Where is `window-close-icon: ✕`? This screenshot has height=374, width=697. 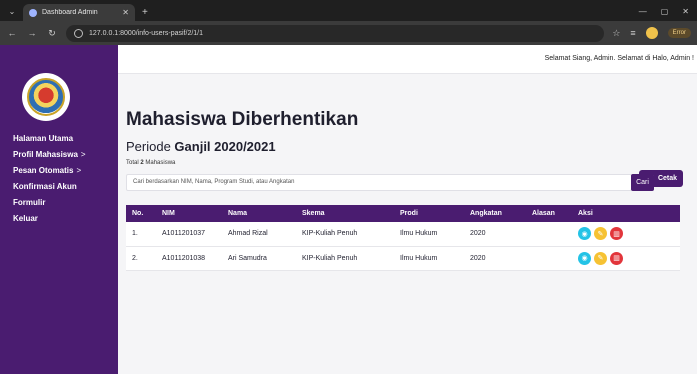 window-close-icon: ✕ is located at coordinates (685, 11).